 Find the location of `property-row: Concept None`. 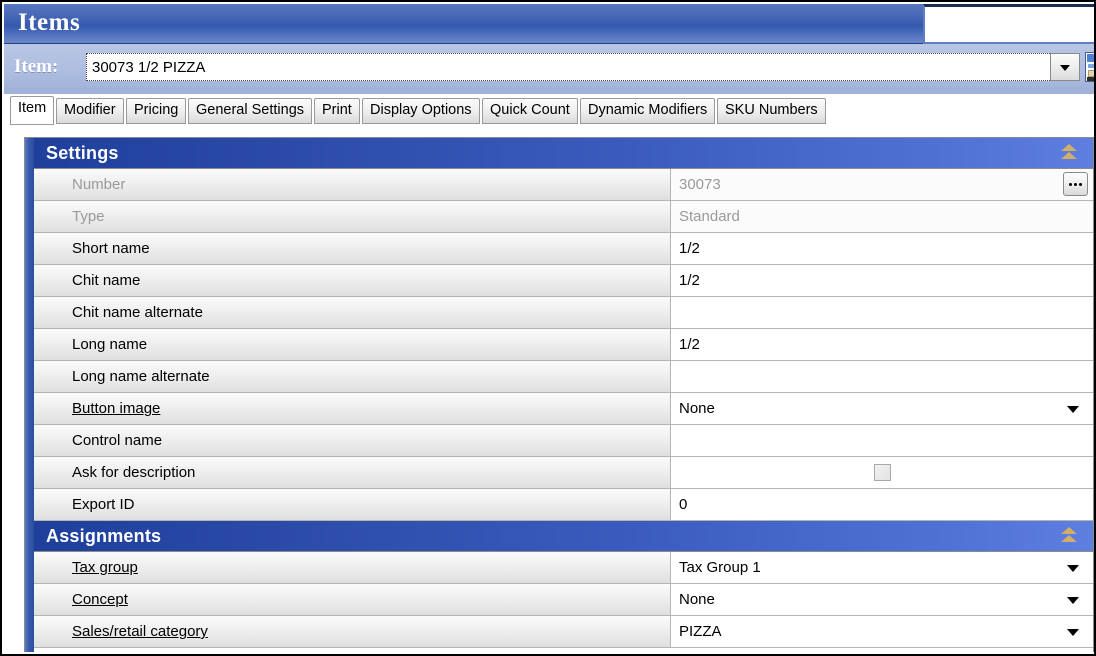

property-row: Concept None is located at coordinates (563, 600).